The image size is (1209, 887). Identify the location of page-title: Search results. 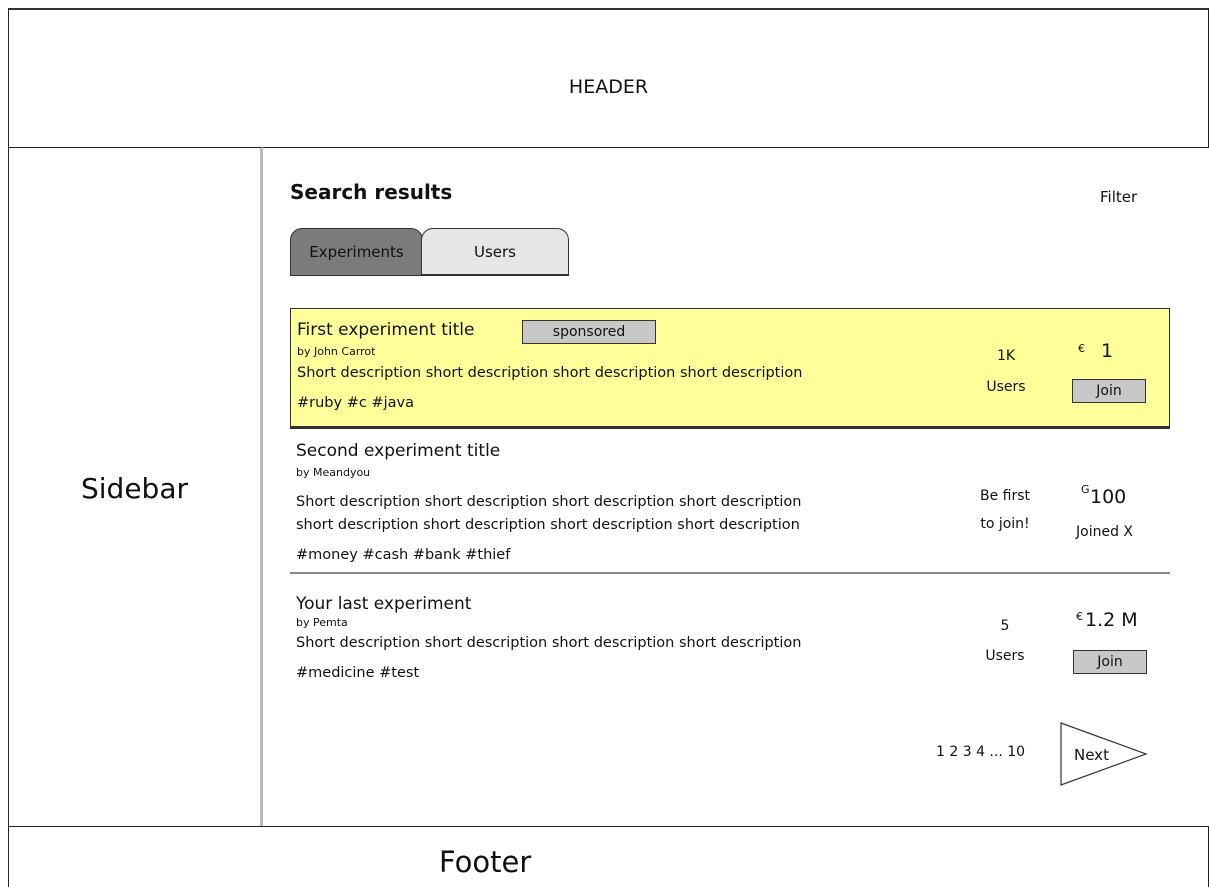
(371, 192).